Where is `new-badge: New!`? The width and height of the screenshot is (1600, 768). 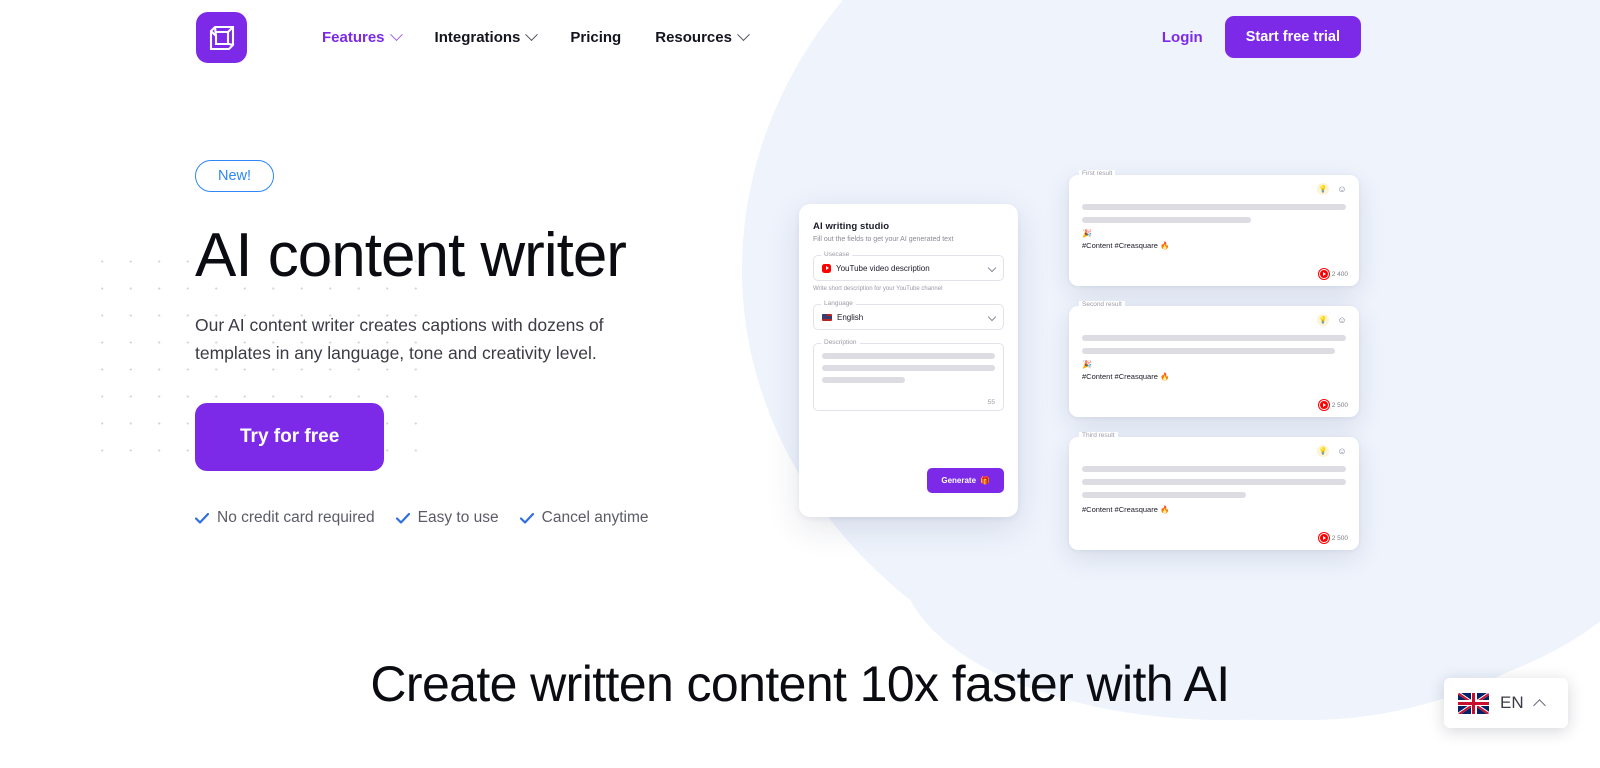
new-badge: New! is located at coordinates (235, 176).